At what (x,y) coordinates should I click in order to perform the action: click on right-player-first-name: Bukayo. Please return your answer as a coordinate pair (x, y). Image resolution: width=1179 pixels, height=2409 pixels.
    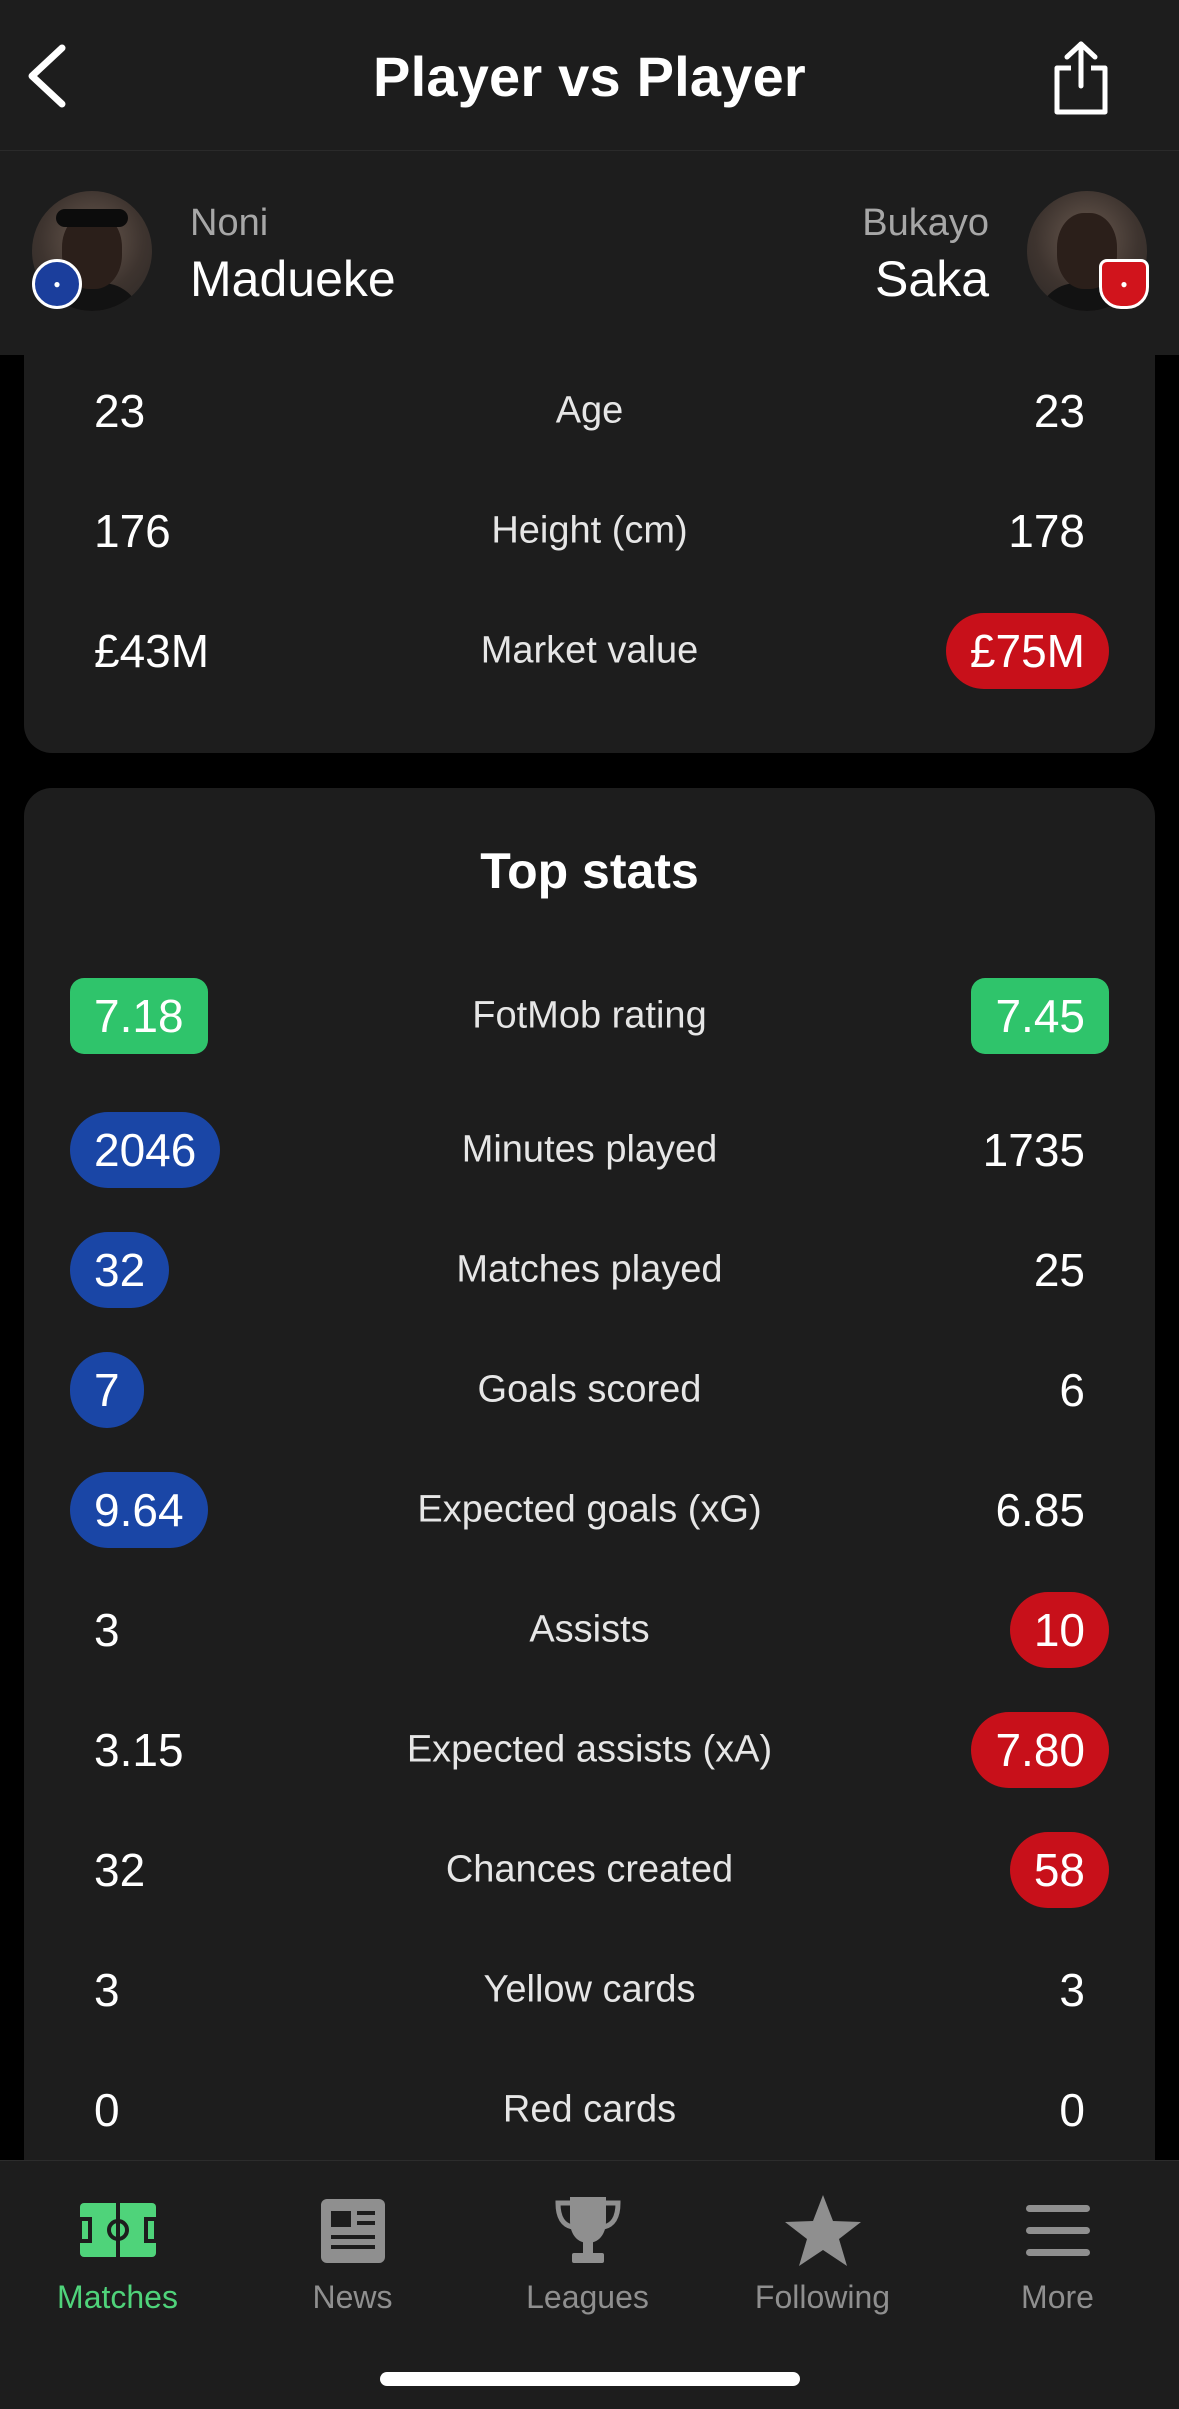
    Looking at the image, I should click on (925, 223).